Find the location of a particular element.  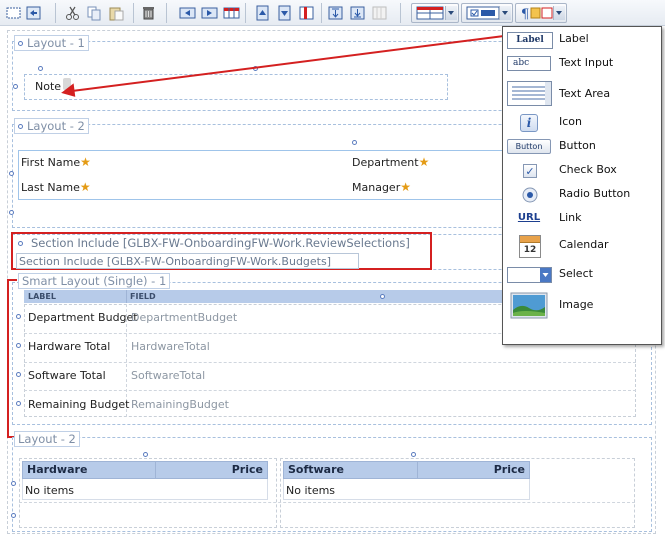

control-dropdown is located at coordinates (487, 13).